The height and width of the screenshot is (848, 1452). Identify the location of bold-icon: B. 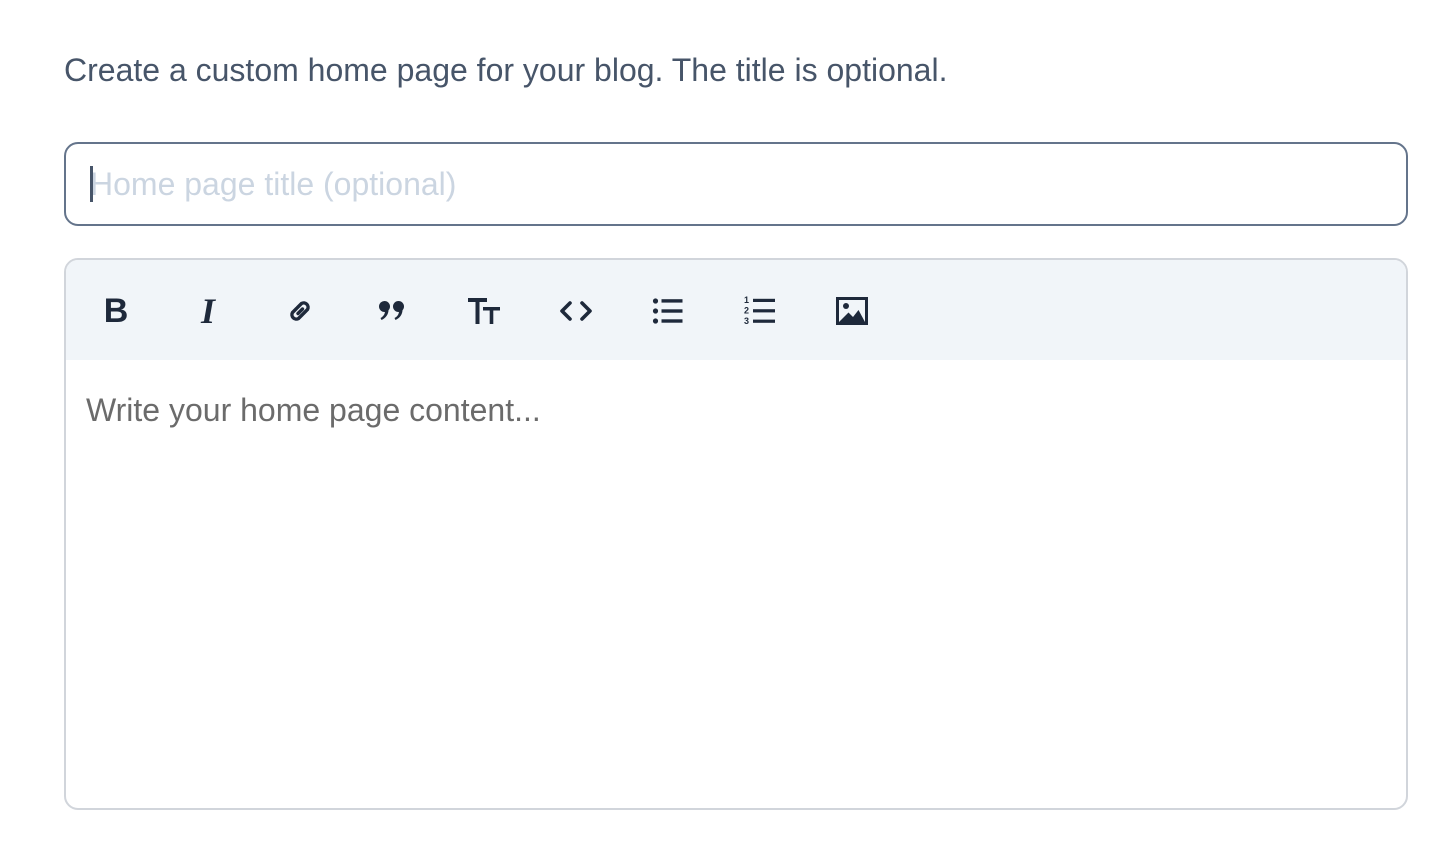
(116, 311).